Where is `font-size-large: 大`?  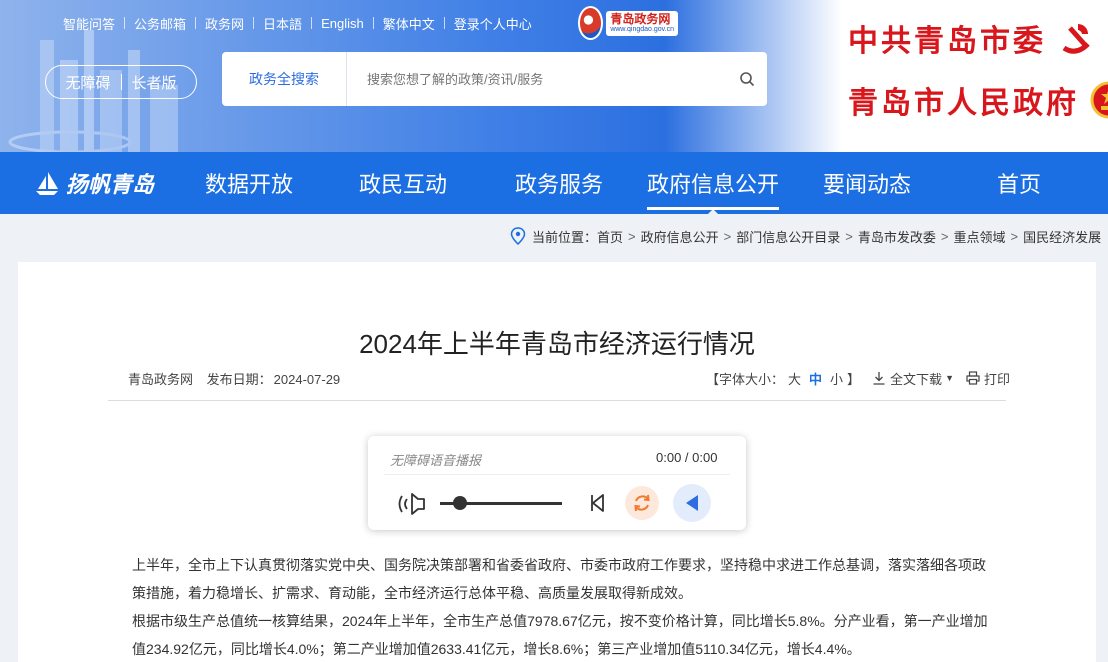
font-size-large: 大 is located at coordinates (794, 378).